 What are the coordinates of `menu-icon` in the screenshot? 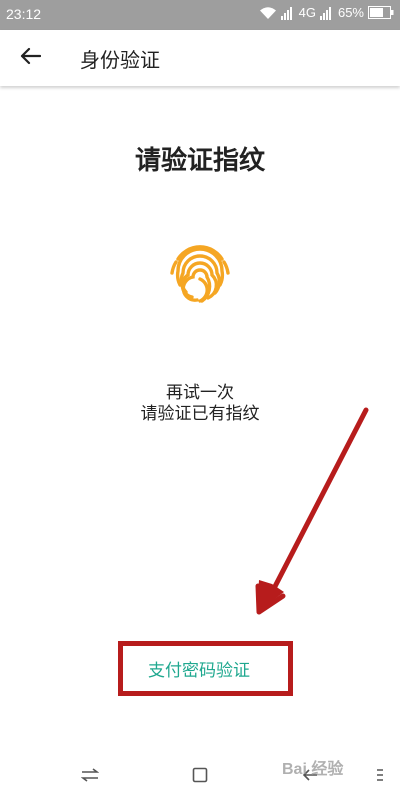 It's located at (380, 775).